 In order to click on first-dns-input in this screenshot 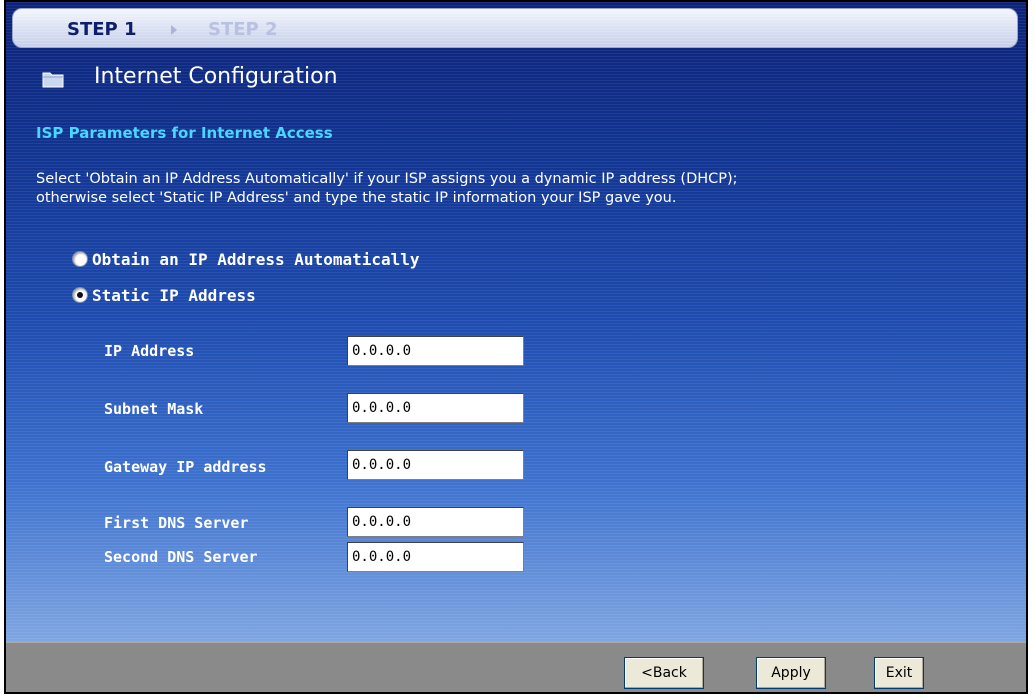, I will do `click(435, 522)`.